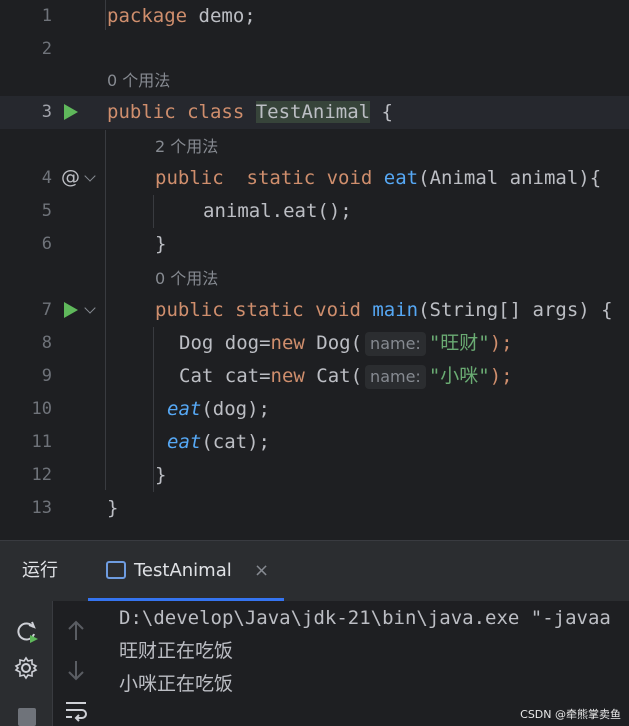 The height and width of the screenshot is (726, 629). I want to click on code-text: Dog dog=new Dog(name: "旺财");, so click(346, 343).